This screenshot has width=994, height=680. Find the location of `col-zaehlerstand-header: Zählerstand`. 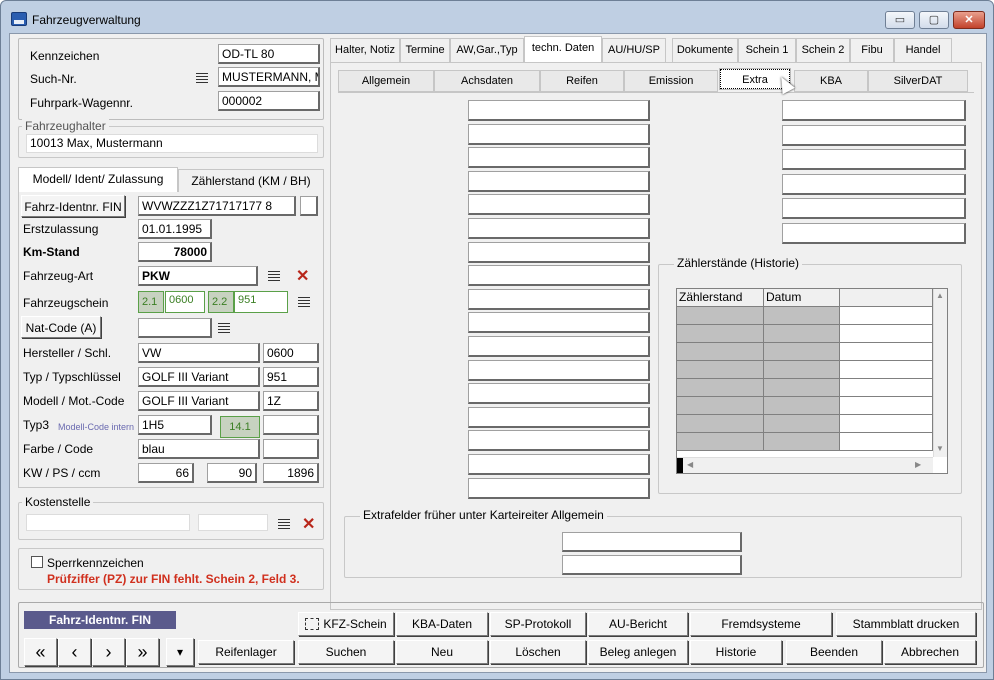

col-zaehlerstand-header: Zählerstand is located at coordinates (720, 298).